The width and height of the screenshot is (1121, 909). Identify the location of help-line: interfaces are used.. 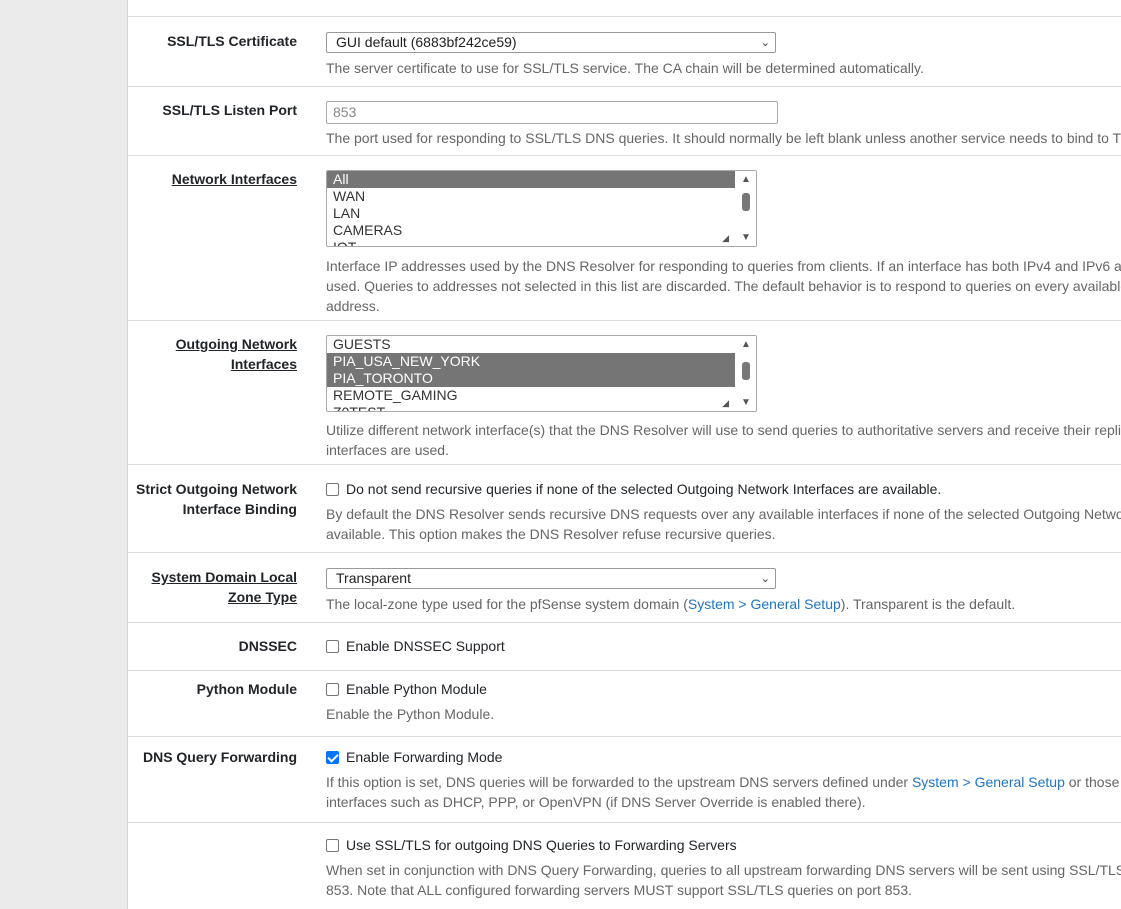
(387, 450).